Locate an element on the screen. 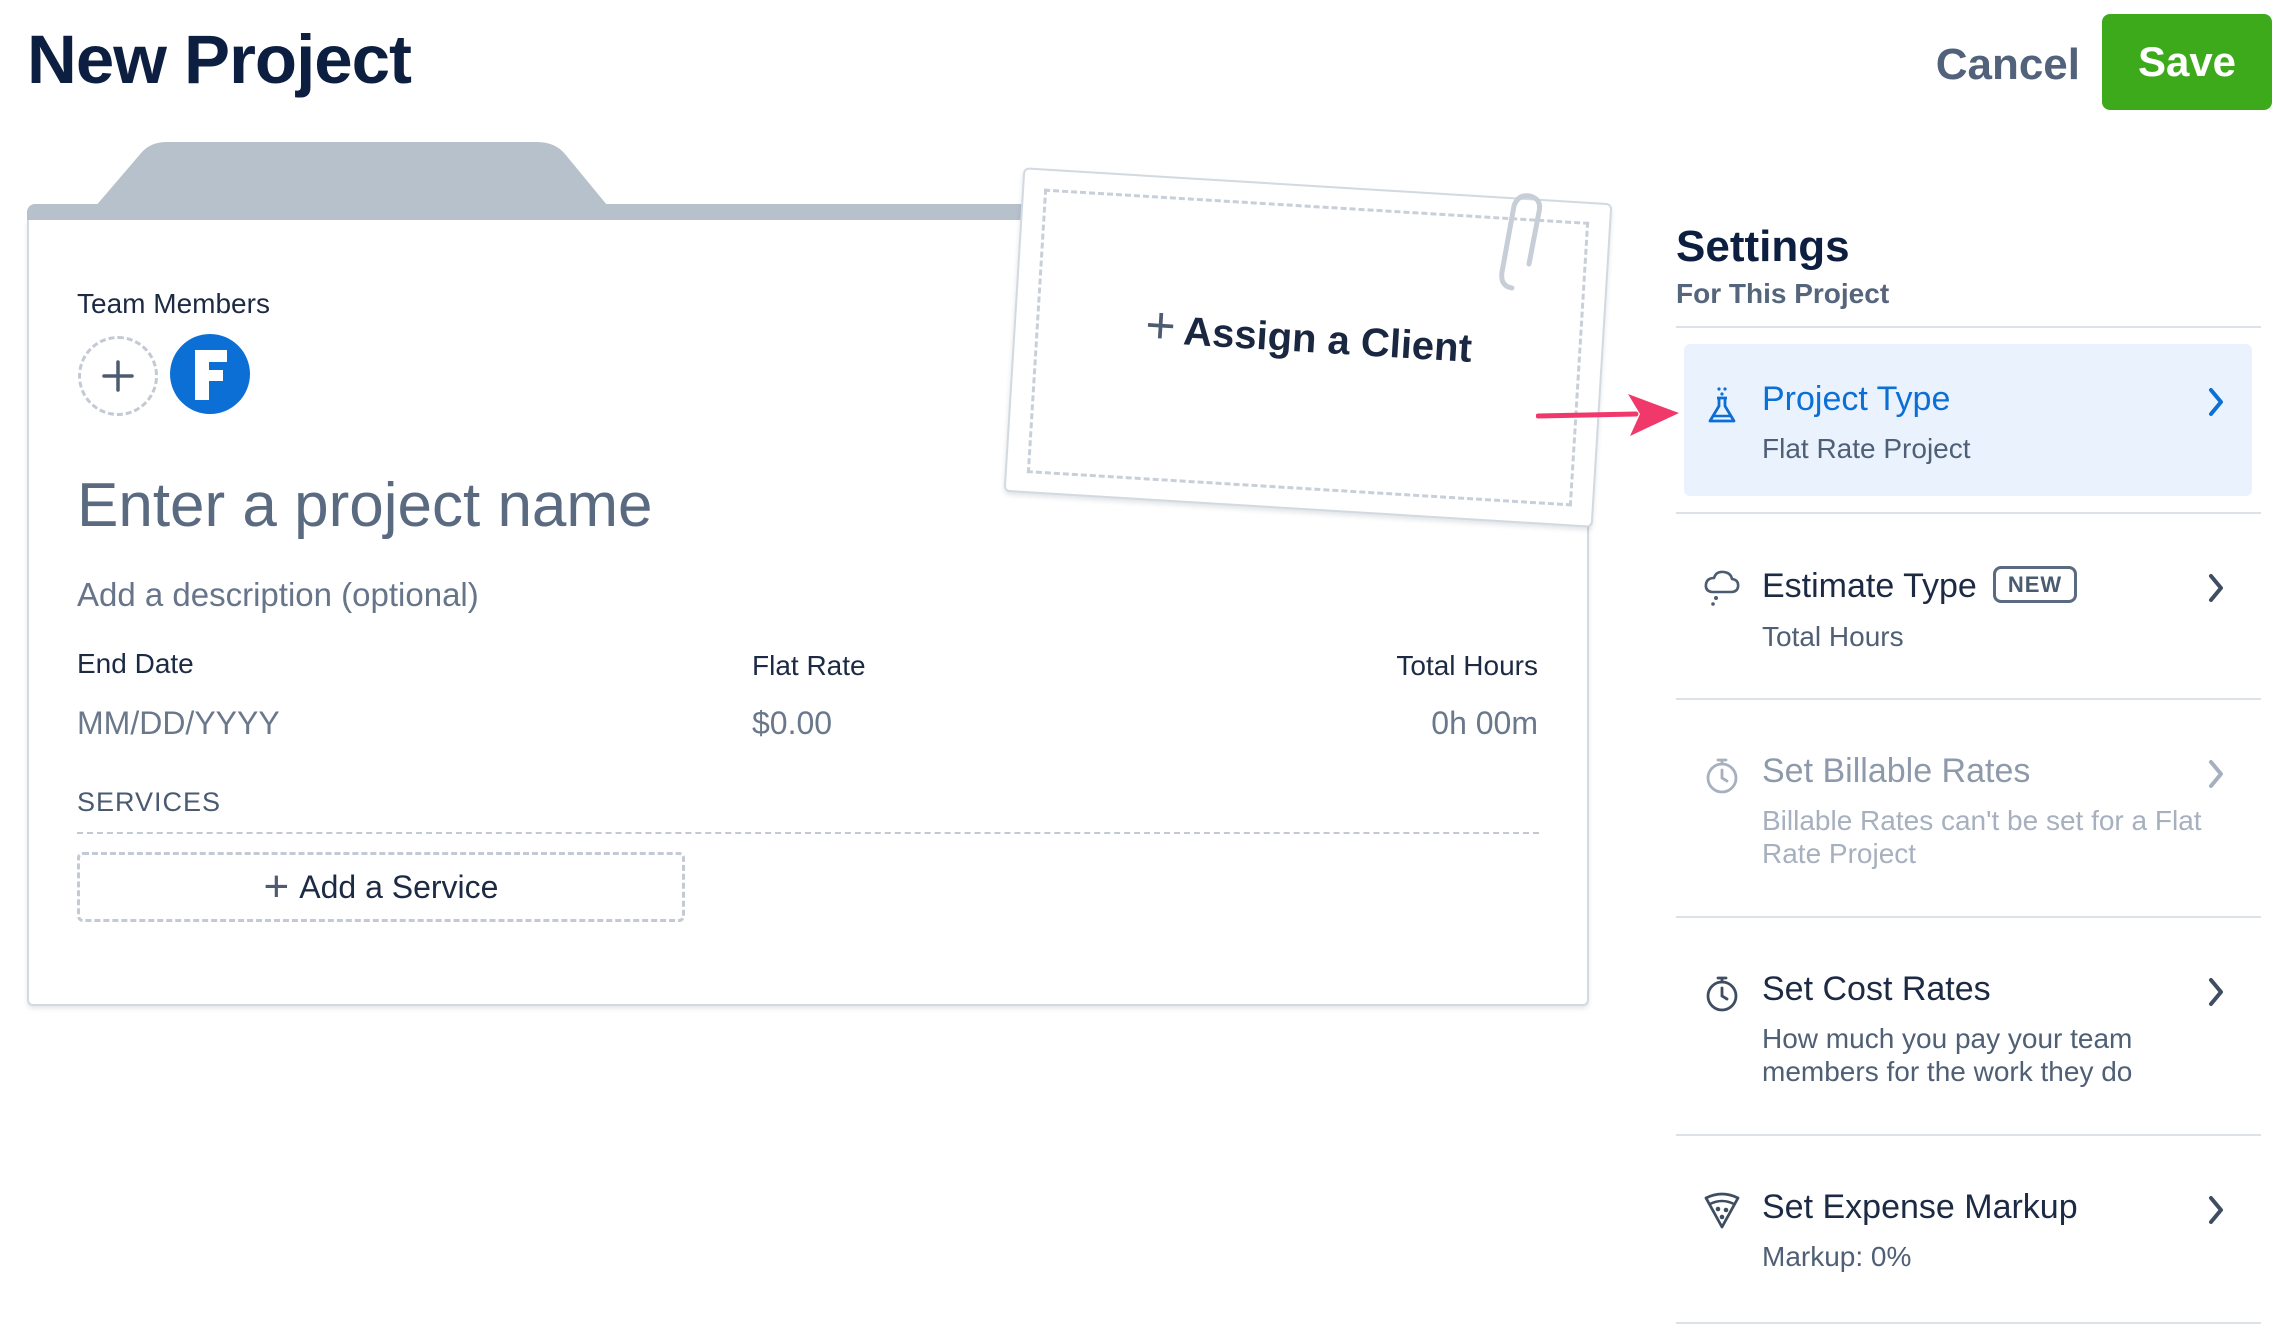 Image resolution: width=2288 pixels, height=1344 pixels. freshbooks-logo-icon is located at coordinates (211, 375).